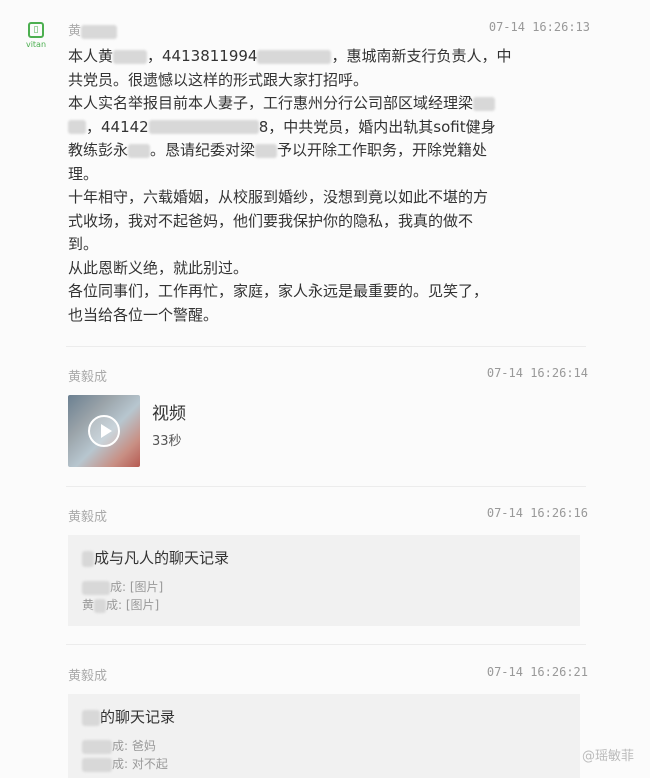 This screenshot has height=778, width=650. What do you see at coordinates (324, 557) in the screenshot?
I see `chat-record-title: 成与凡人的聊天记录` at bounding box center [324, 557].